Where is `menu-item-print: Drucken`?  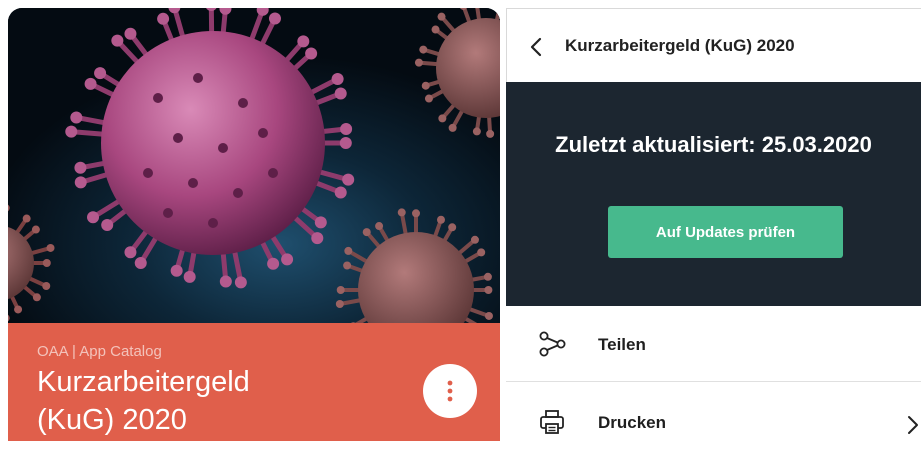 menu-item-print: Drucken is located at coordinates (713, 421).